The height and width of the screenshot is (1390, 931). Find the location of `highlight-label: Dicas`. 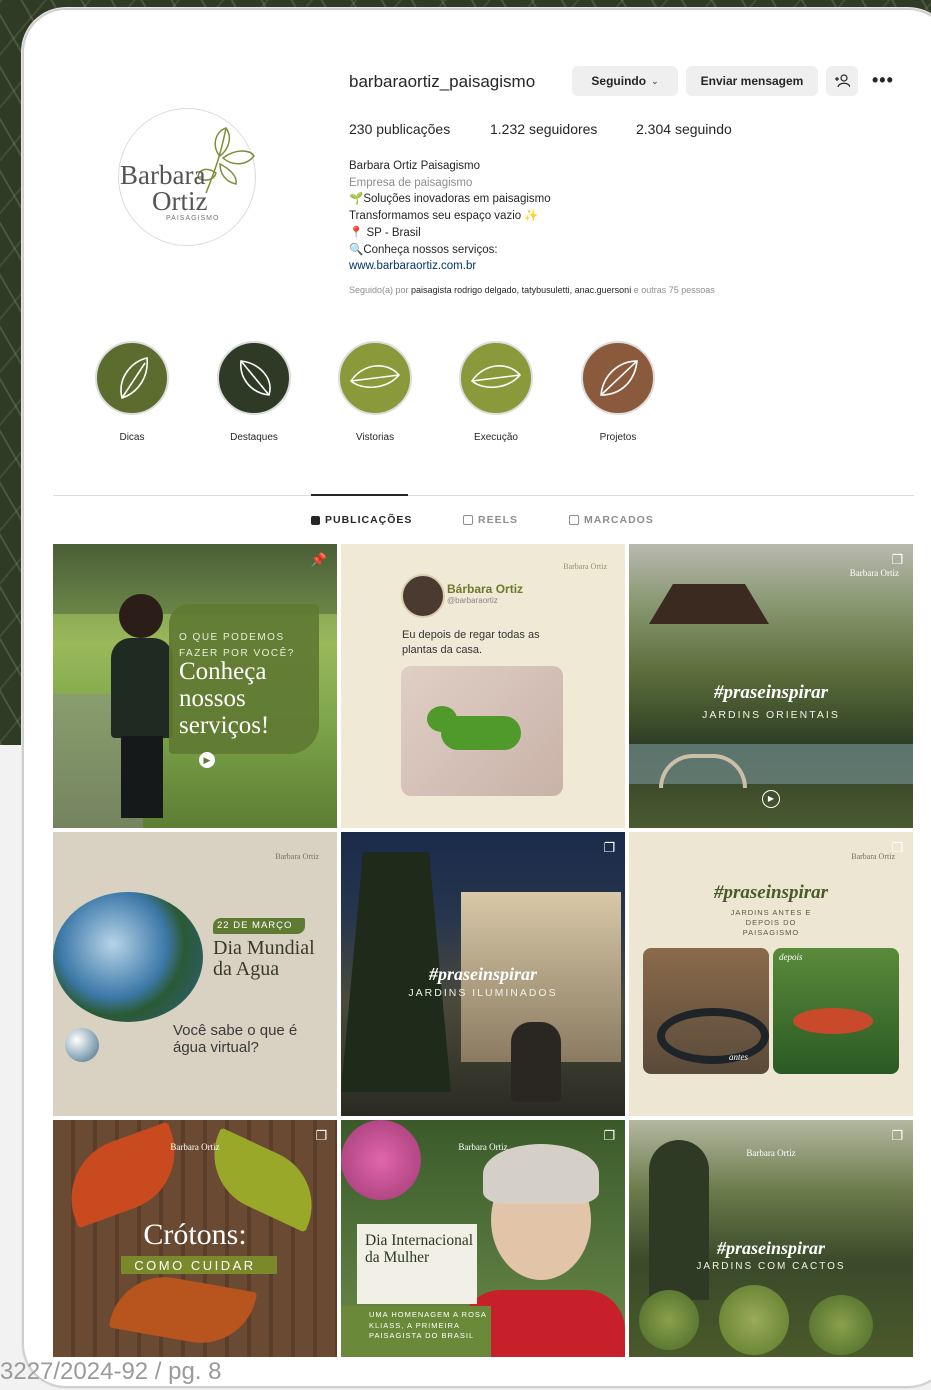

highlight-label: Dicas is located at coordinates (132, 437).